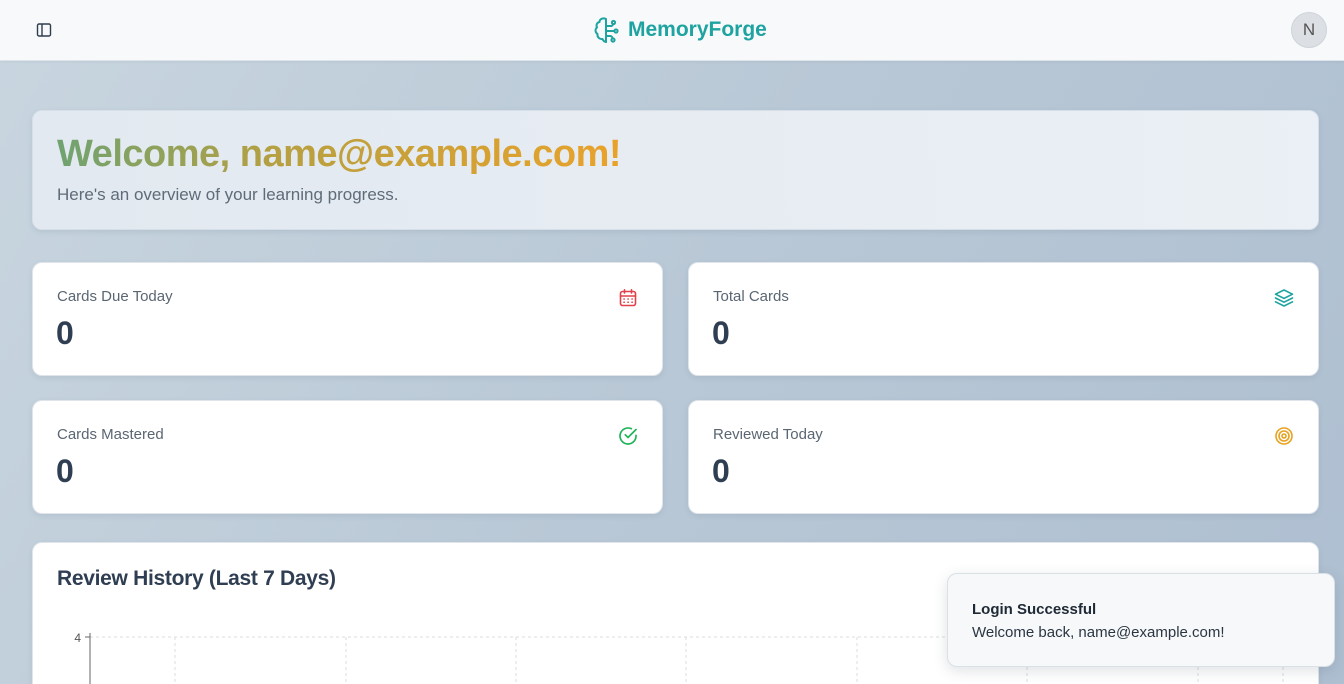 The image size is (1344, 684). What do you see at coordinates (347, 319) in the screenshot?
I see `stat-card-cards-due-today: Cards Due Today 0` at bounding box center [347, 319].